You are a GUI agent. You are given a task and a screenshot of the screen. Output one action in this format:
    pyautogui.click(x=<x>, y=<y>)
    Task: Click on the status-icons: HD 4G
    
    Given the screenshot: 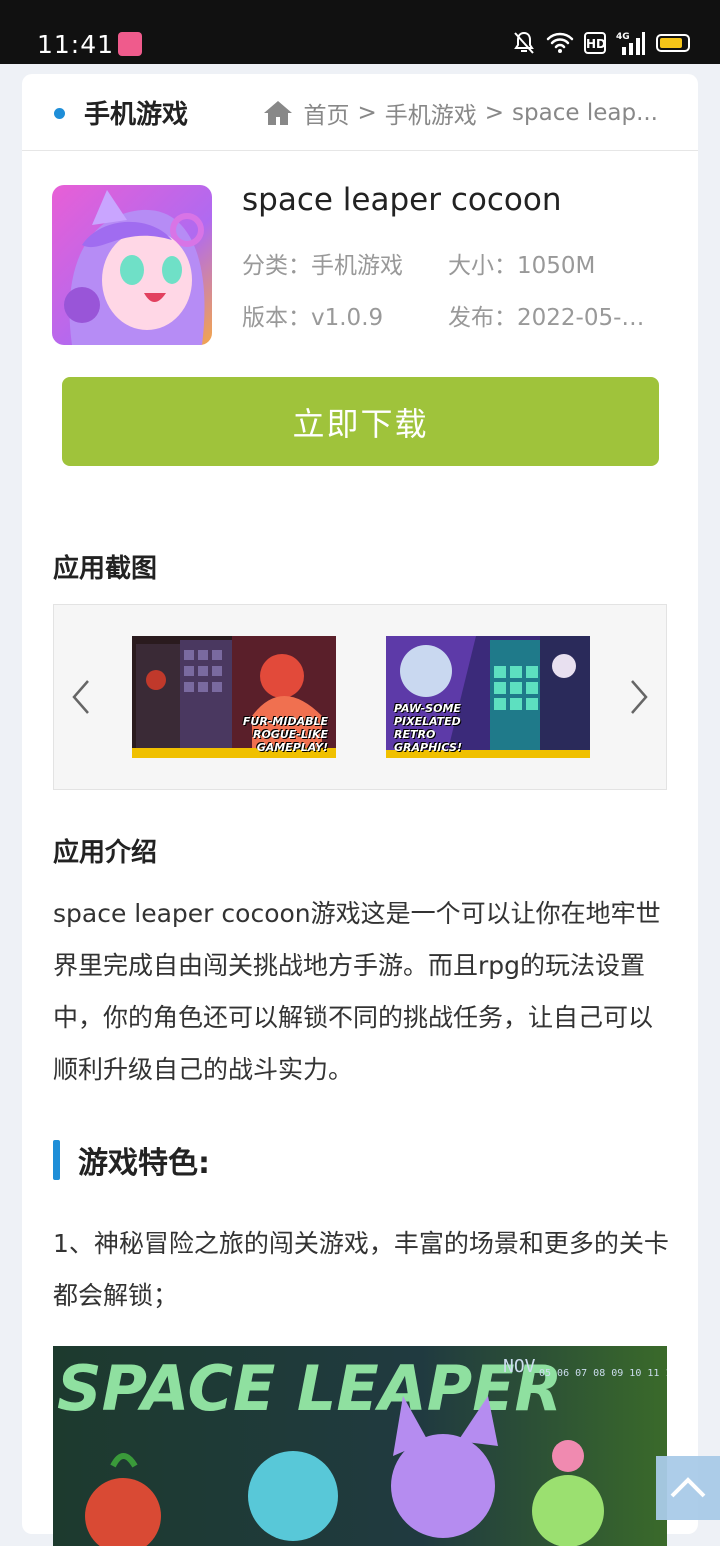 What is the action you would take?
    pyautogui.click(x=601, y=43)
    